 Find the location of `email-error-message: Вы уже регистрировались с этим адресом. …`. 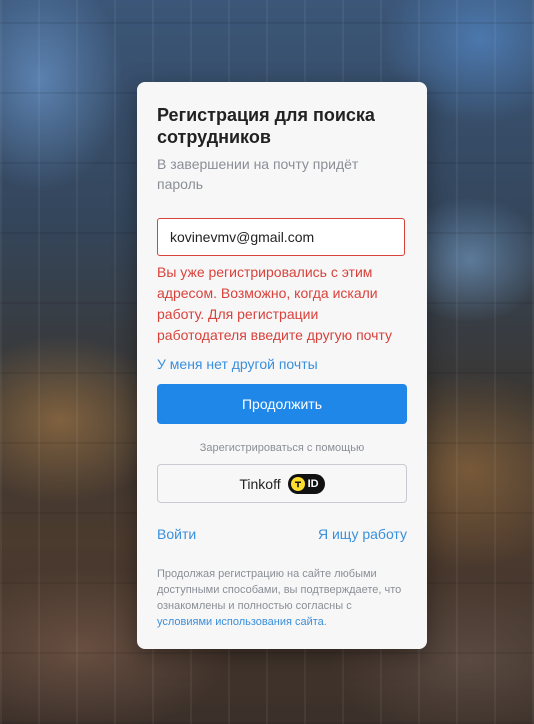

email-error-message: Вы уже регистрировались с этим адресом. … is located at coordinates (274, 303).